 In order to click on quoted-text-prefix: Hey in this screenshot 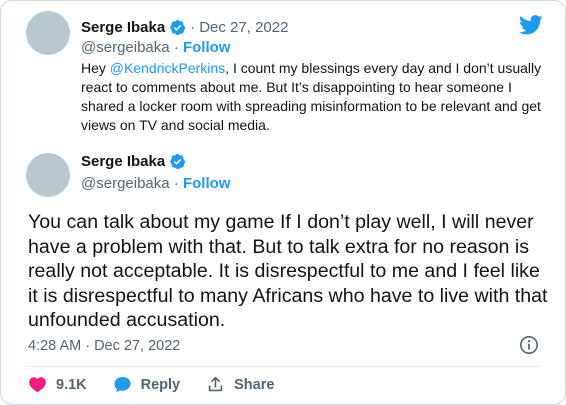, I will do `click(95, 68)`.